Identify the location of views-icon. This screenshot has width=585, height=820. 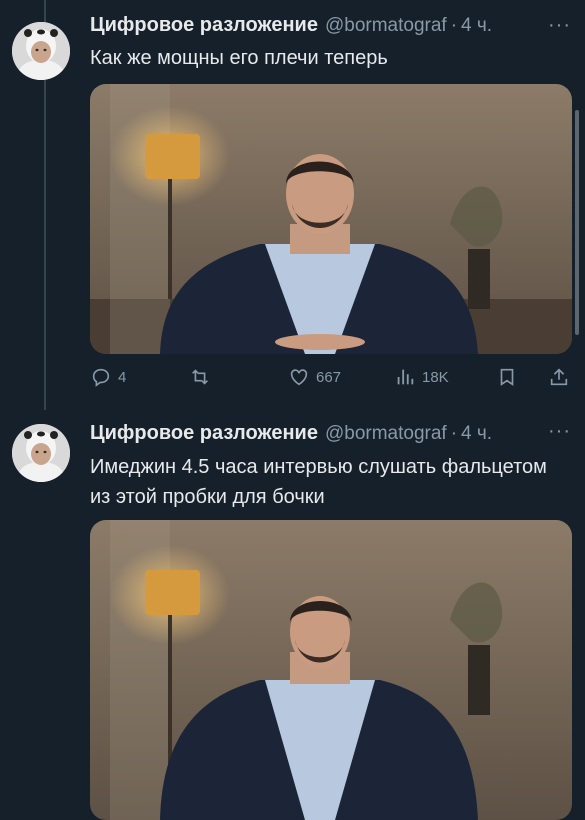
(405, 377).